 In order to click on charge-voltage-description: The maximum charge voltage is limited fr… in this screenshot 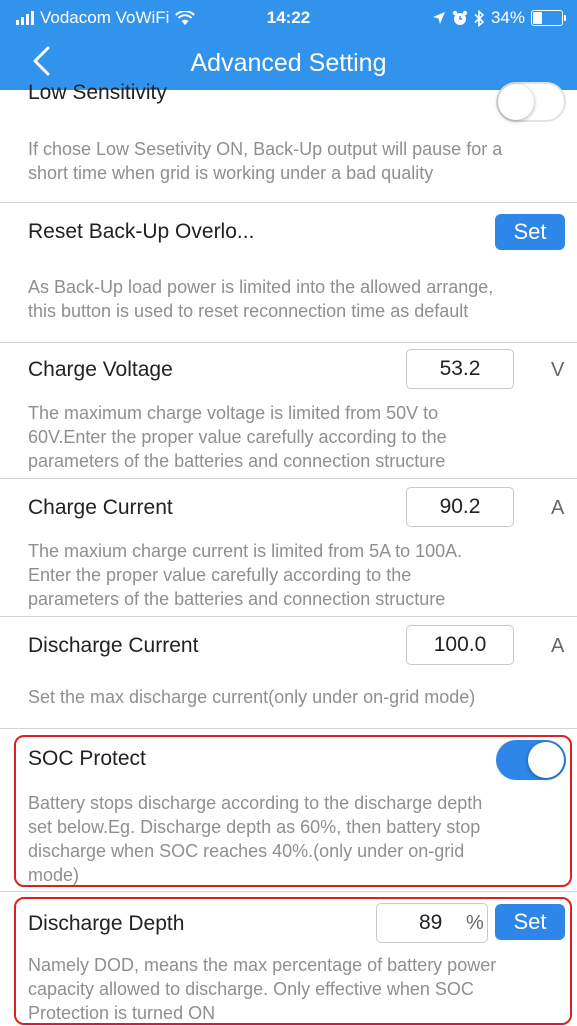, I will do `click(237, 437)`.